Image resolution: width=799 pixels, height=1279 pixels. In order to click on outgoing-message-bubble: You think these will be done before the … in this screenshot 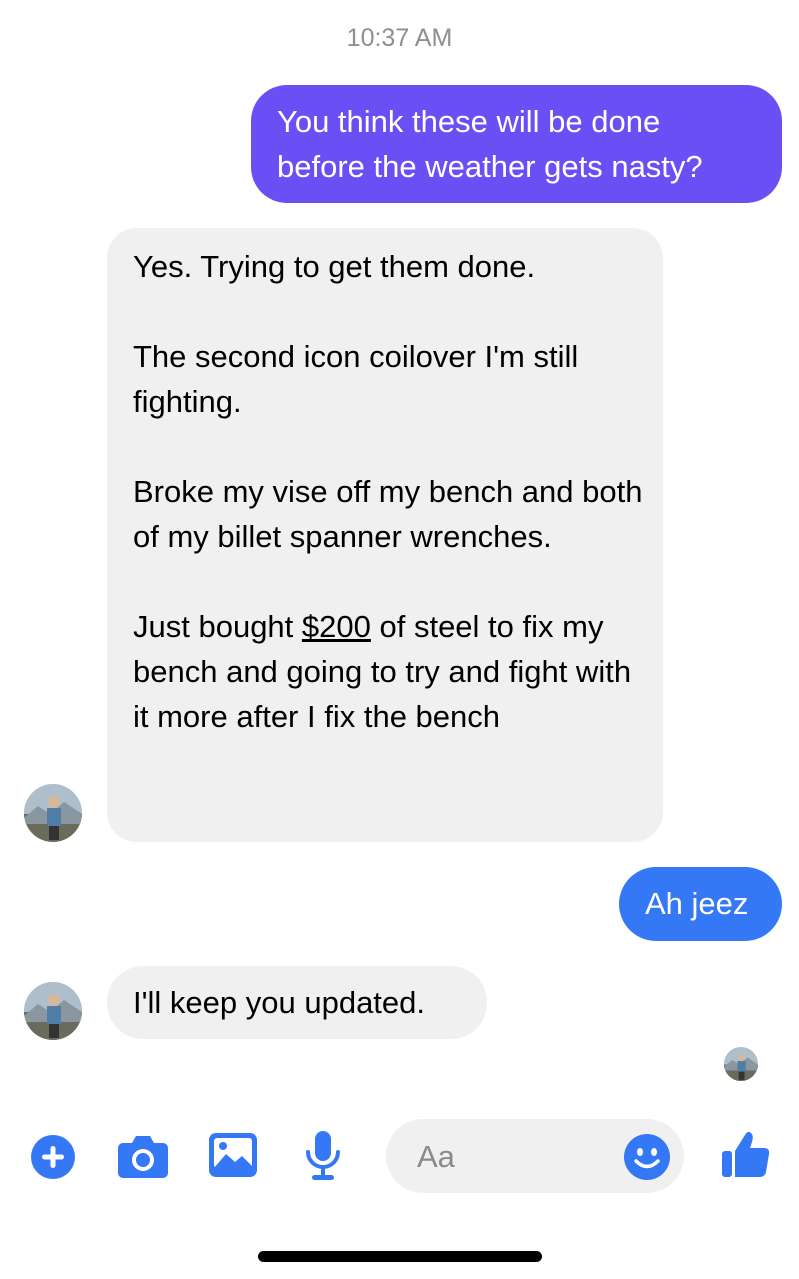, I will do `click(516, 144)`.